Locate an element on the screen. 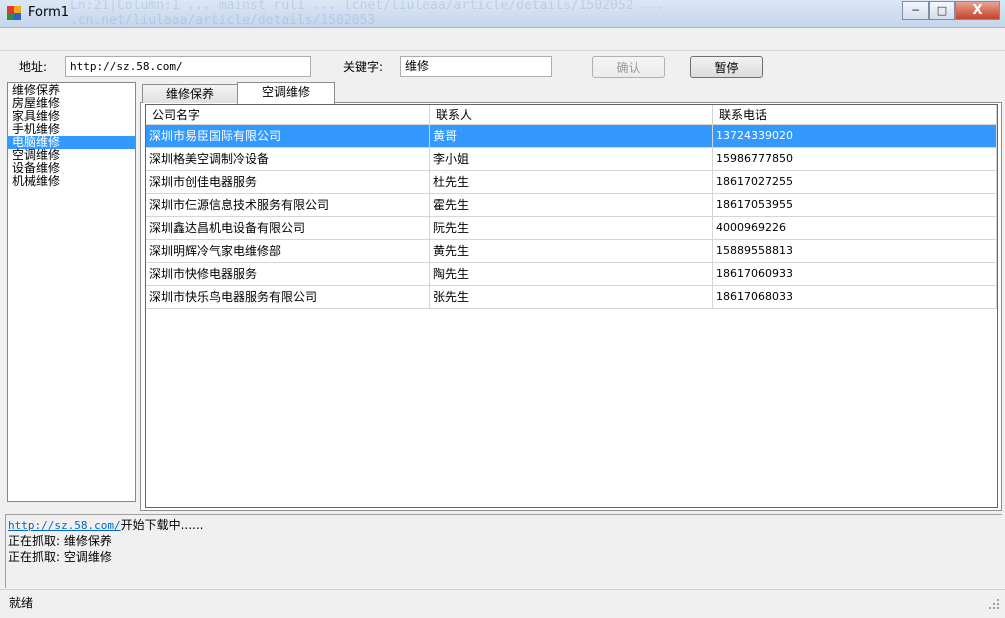  log-line: 正在抓取: 空调维修 is located at coordinates (60, 557).